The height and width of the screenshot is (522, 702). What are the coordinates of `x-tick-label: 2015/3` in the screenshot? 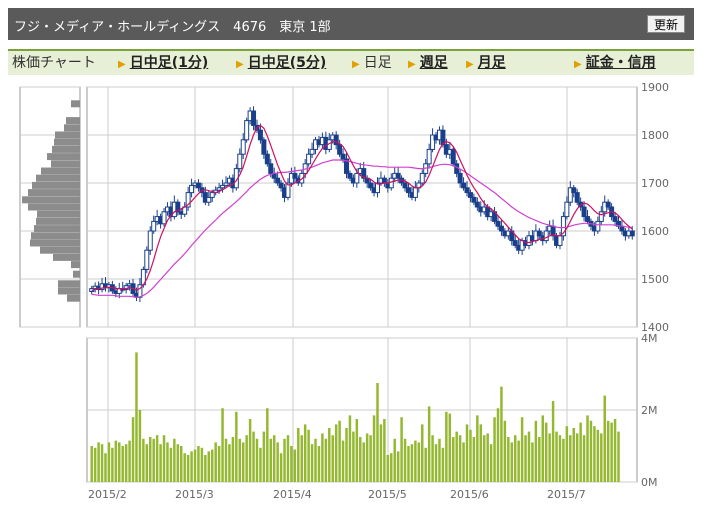 It's located at (194, 494).